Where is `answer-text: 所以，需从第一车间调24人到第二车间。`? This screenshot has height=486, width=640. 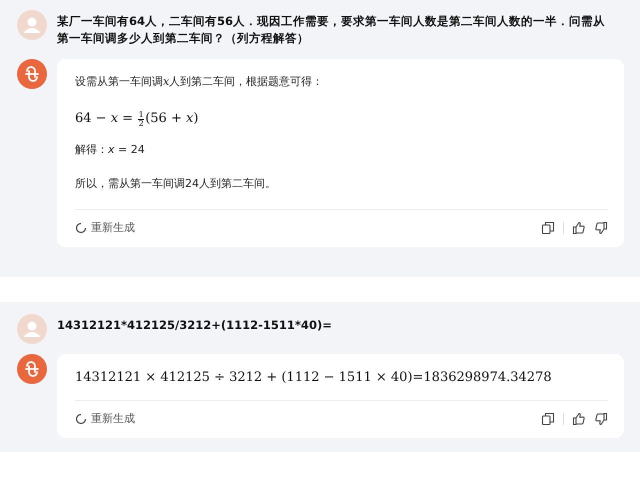
answer-text: 所以，需从第一车间调24人到第二车间。 is located at coordinates (175, 183).